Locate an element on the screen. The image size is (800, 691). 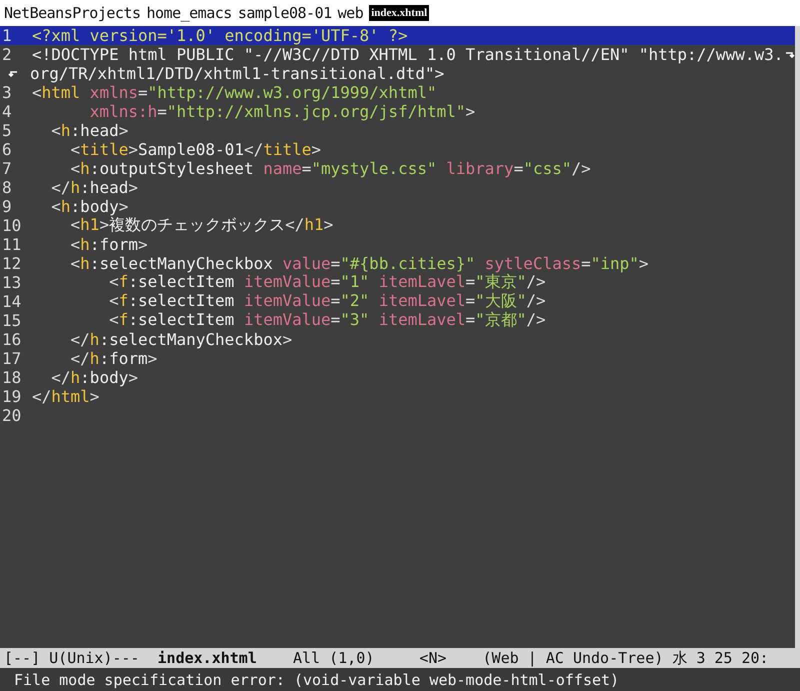
code-line: <h:outputStylesheet name="mystyle.css" library="css"/> is located at coordinates (330, 168).